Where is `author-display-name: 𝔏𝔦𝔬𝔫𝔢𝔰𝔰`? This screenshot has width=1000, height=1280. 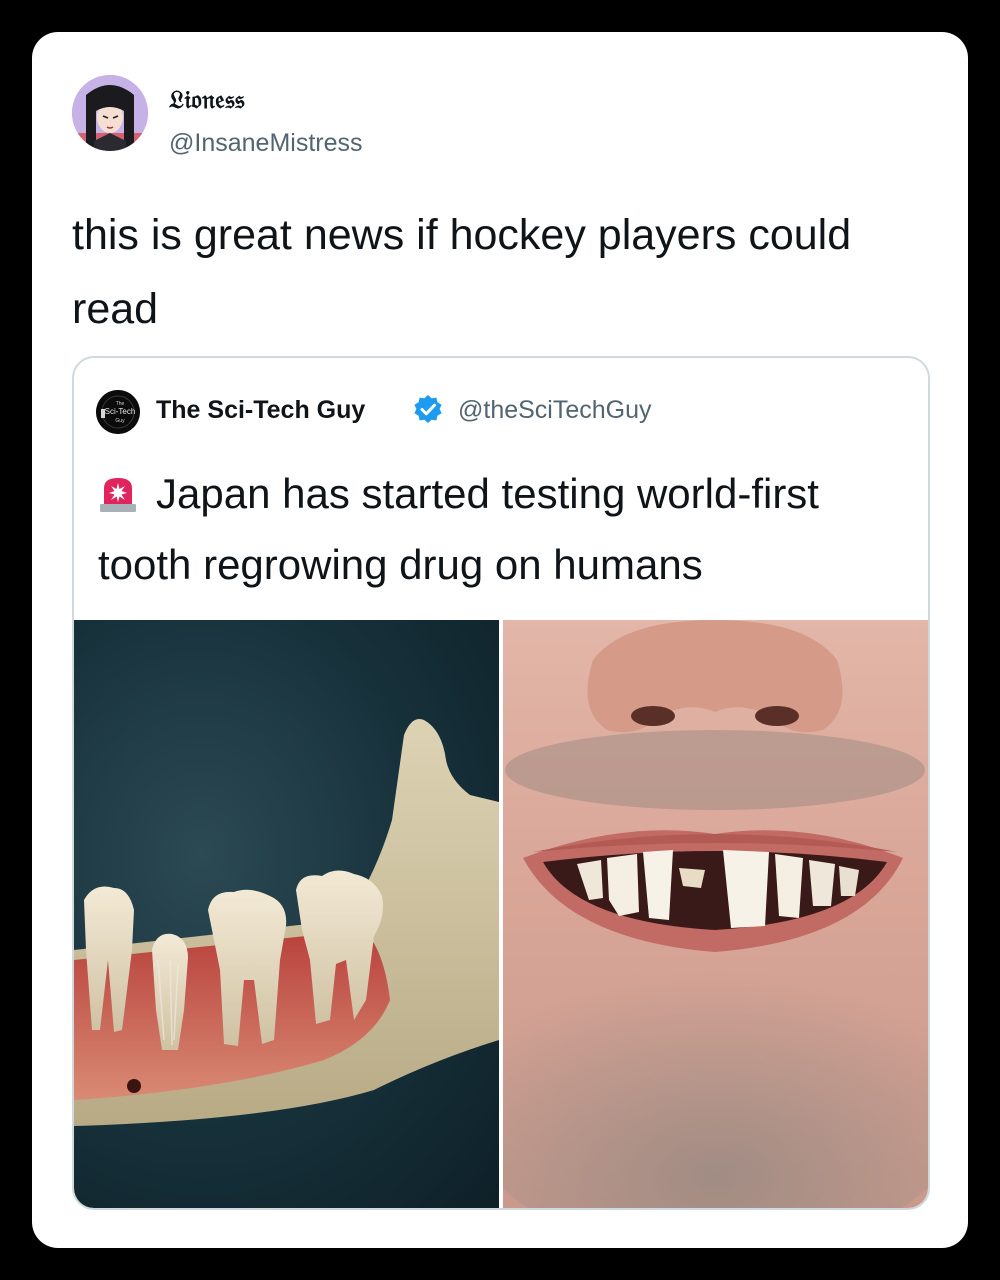
author-display-name: 𝔏𝔦𝔬𝔫𝔢𝔰𝔰 is located at coordinates (207, 100).